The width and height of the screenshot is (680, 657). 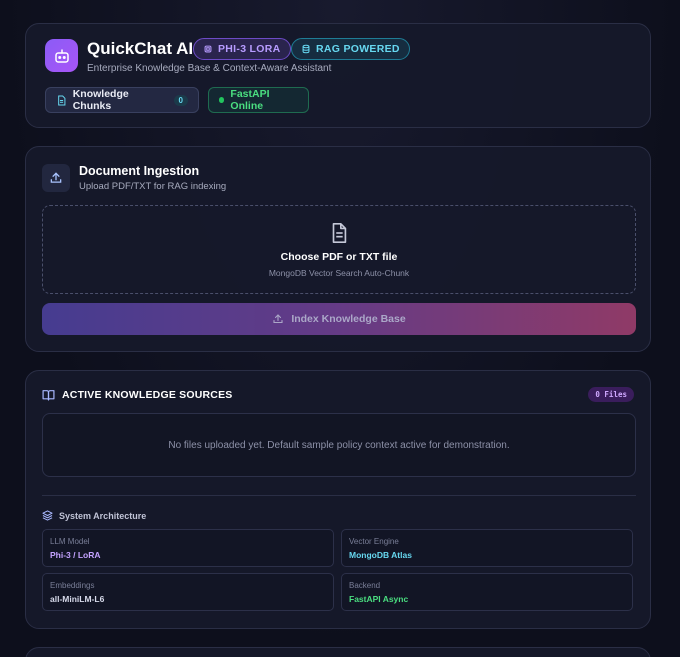 What do you see at coordinates (56, 178) in the screenshot?
I see `upload-icon` at bounding box center [56, 178].